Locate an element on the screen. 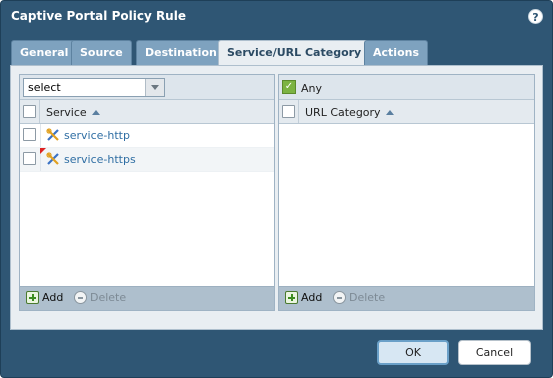 The image size is (553, 378). url-category-grid-header: URL Category is located at coordinates (406, 112).